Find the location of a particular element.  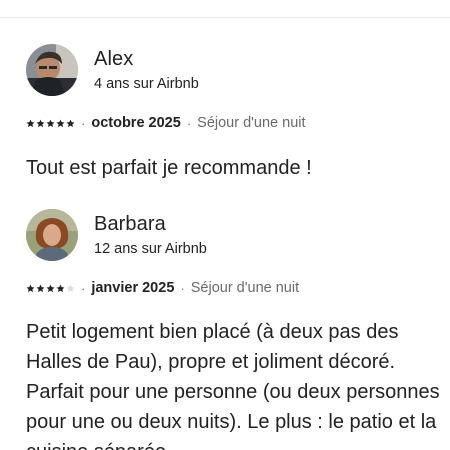

review-meta: · janvier 2025 · Séjour d'une nuit is located at coordinates (231, 288).